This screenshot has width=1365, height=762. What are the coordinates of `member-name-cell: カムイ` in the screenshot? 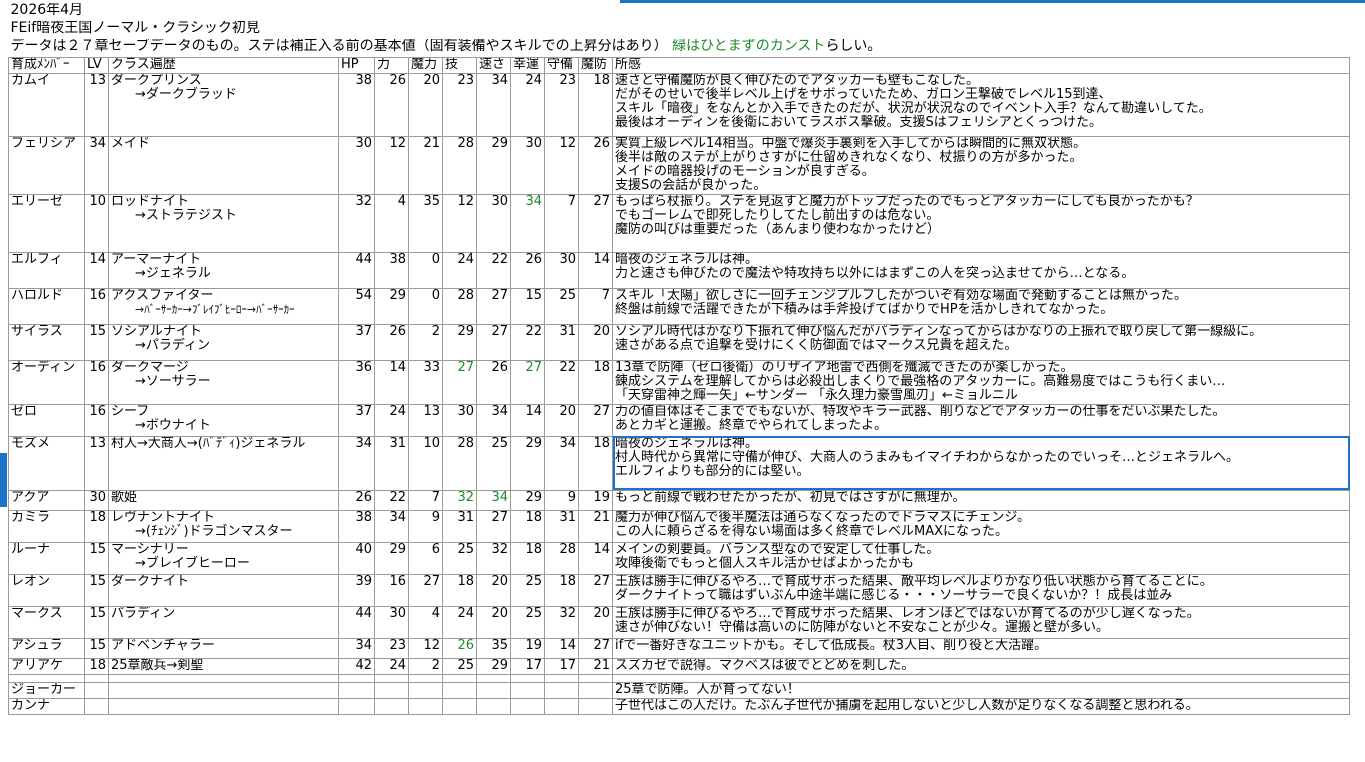 It's located at (46, 104).